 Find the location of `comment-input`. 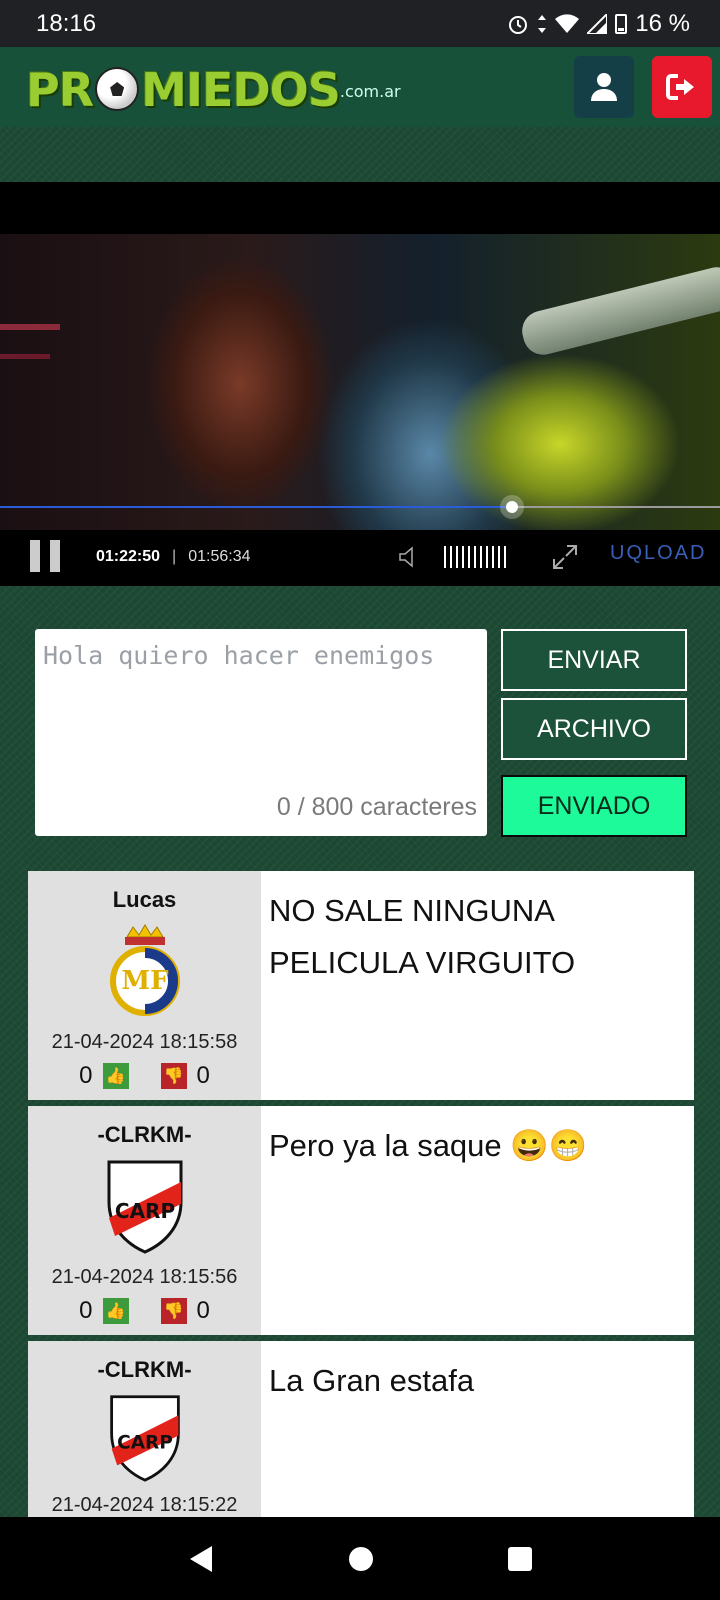

comment-input is located at coordinates (261, 704).